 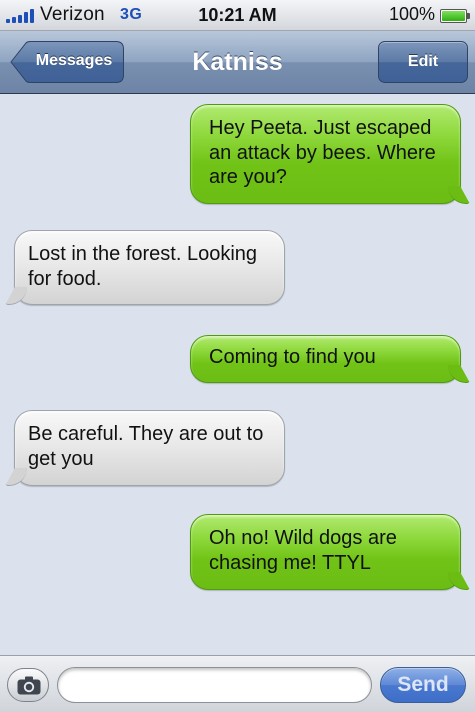 I want to click on navigation-bar: Messages Katniss Edit, so click(x=237, y=62).